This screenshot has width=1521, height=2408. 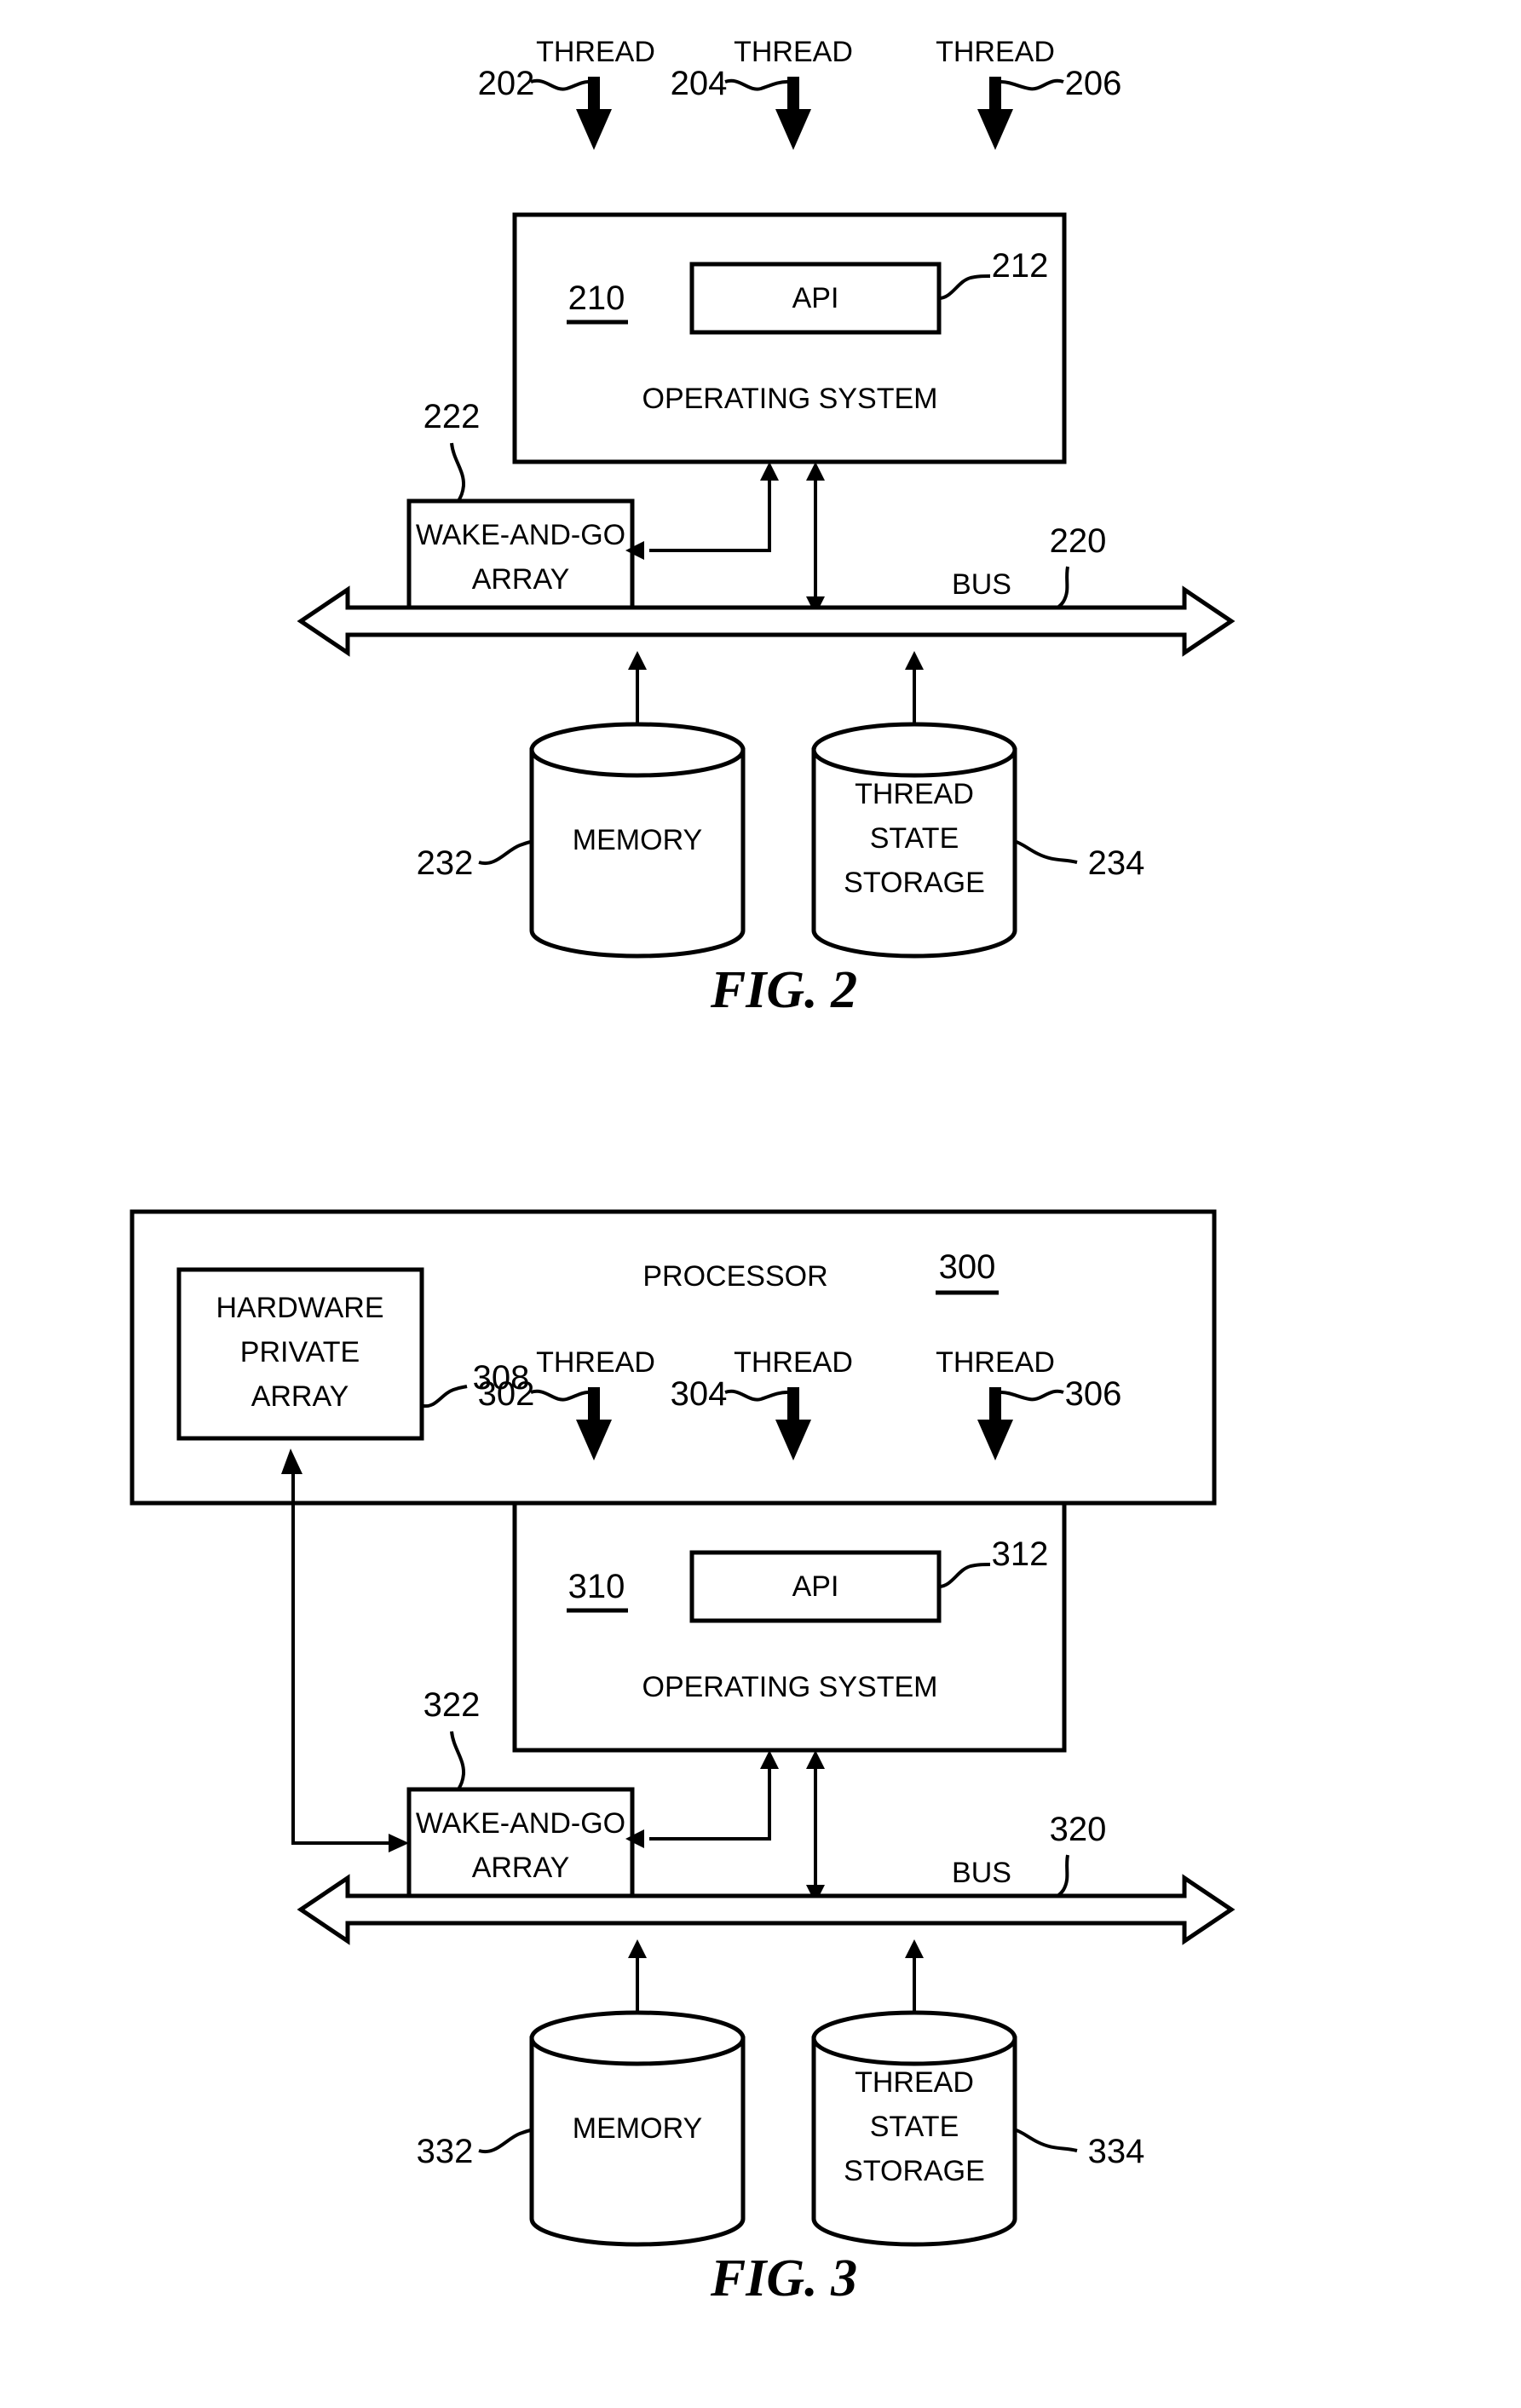 What do you see at coordinates (981, 1873) in the screenshot?
I see `fig3-bus-label: BUS` at bounding box center [981, 1873].